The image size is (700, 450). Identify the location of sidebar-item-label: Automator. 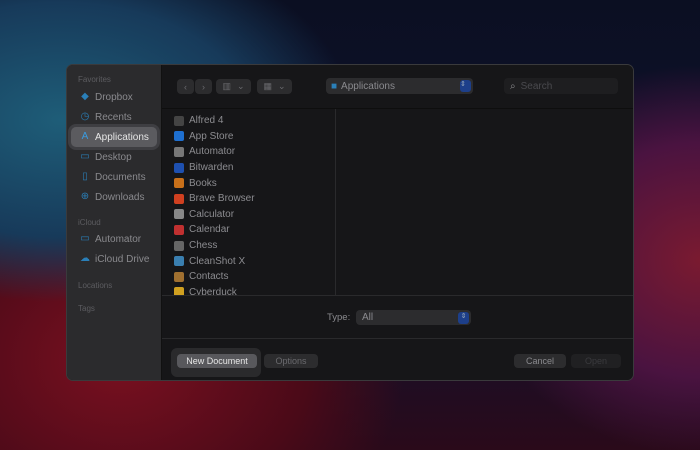
(118, 239).